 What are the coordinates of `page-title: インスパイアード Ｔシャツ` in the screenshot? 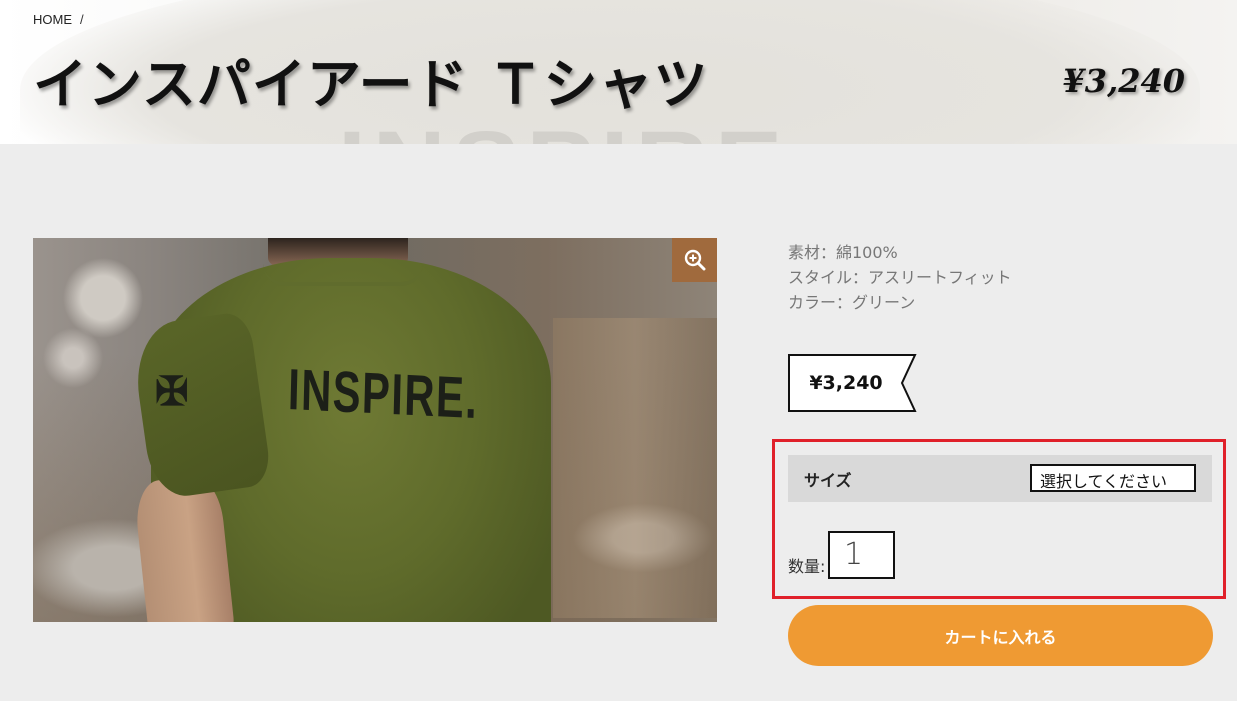 It's located at (371, 84).